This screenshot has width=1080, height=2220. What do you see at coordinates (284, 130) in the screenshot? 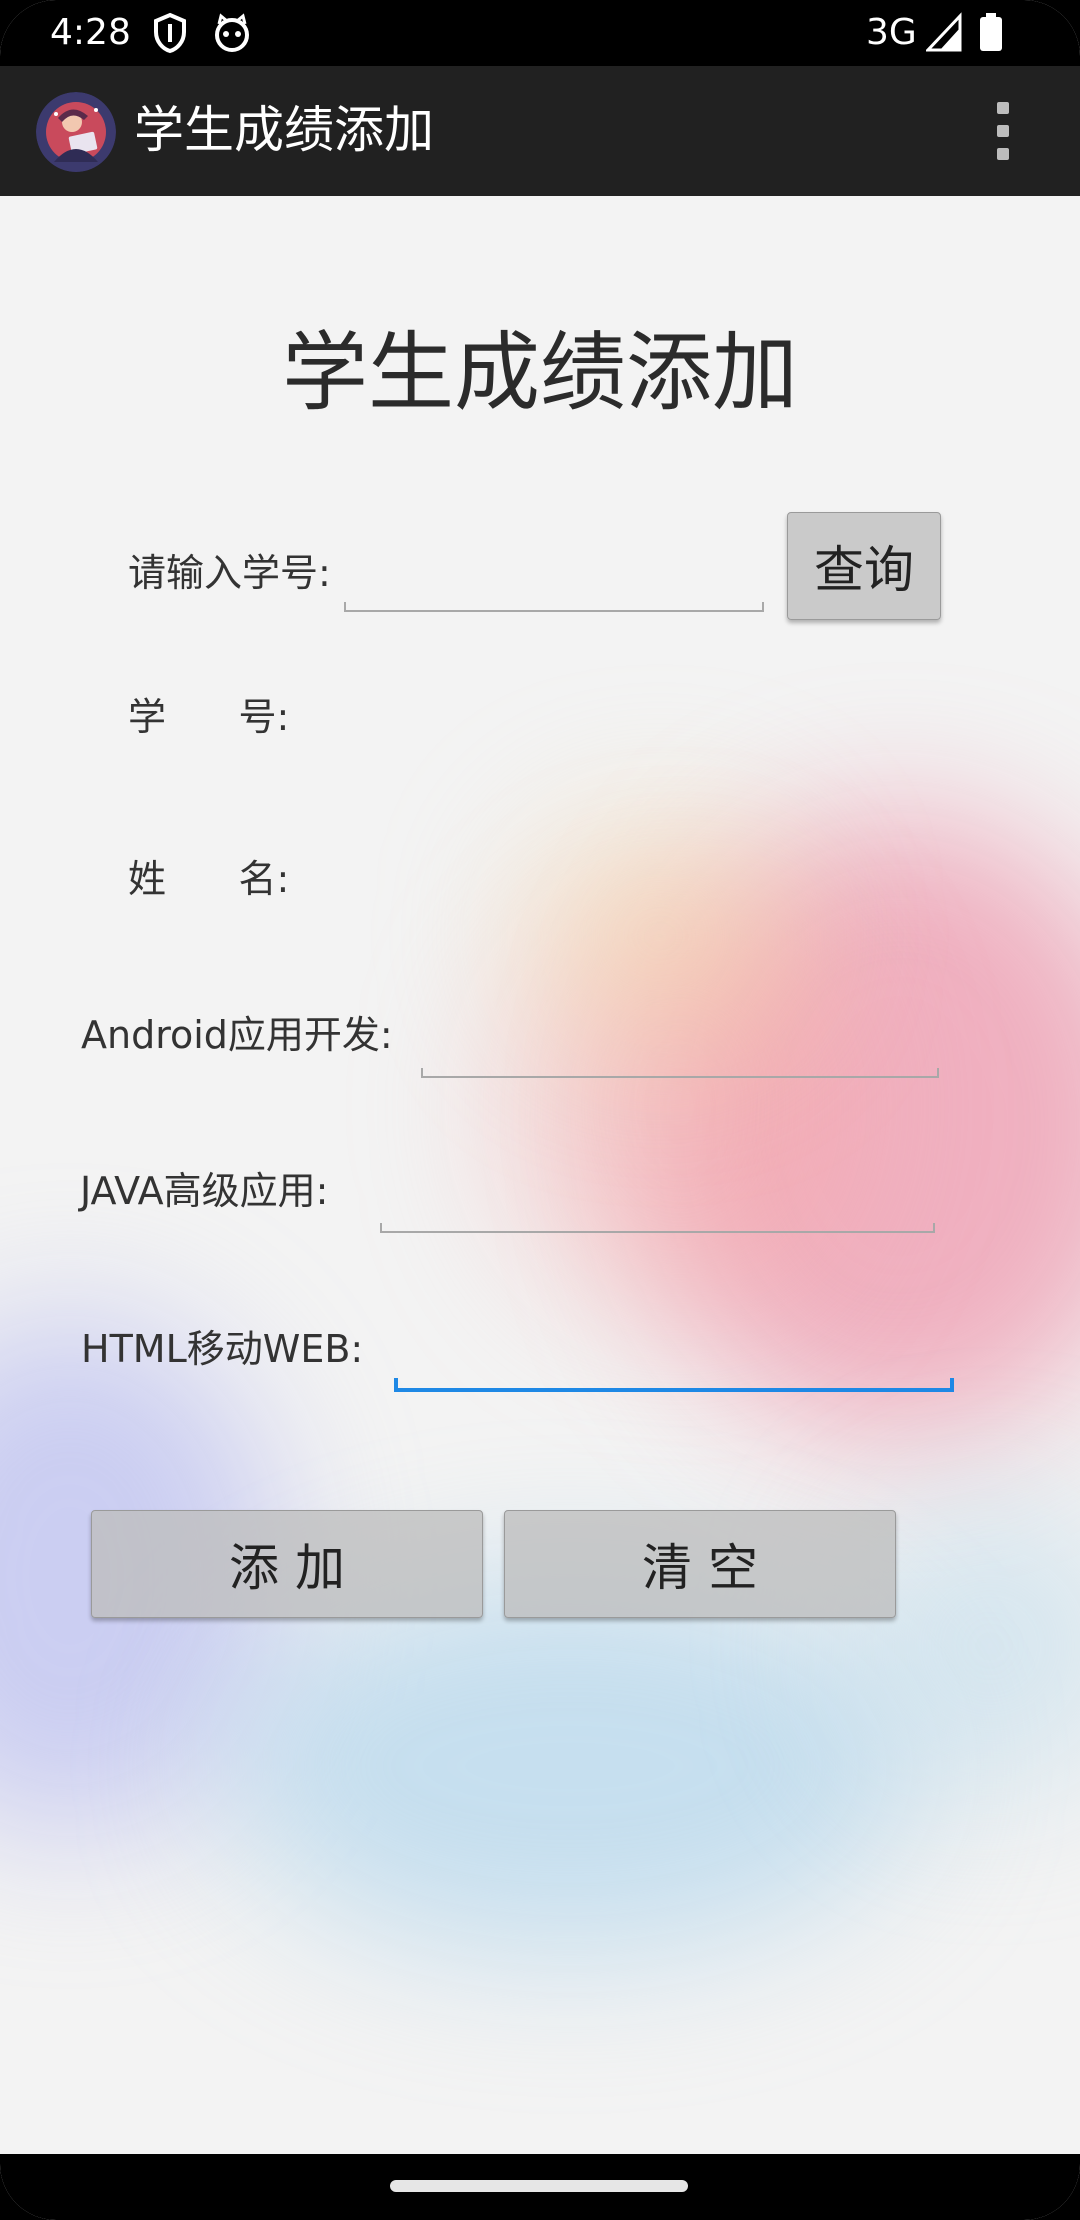
I see `app-bar-title: 学生成绩添加` at bounding box center [284, 130].